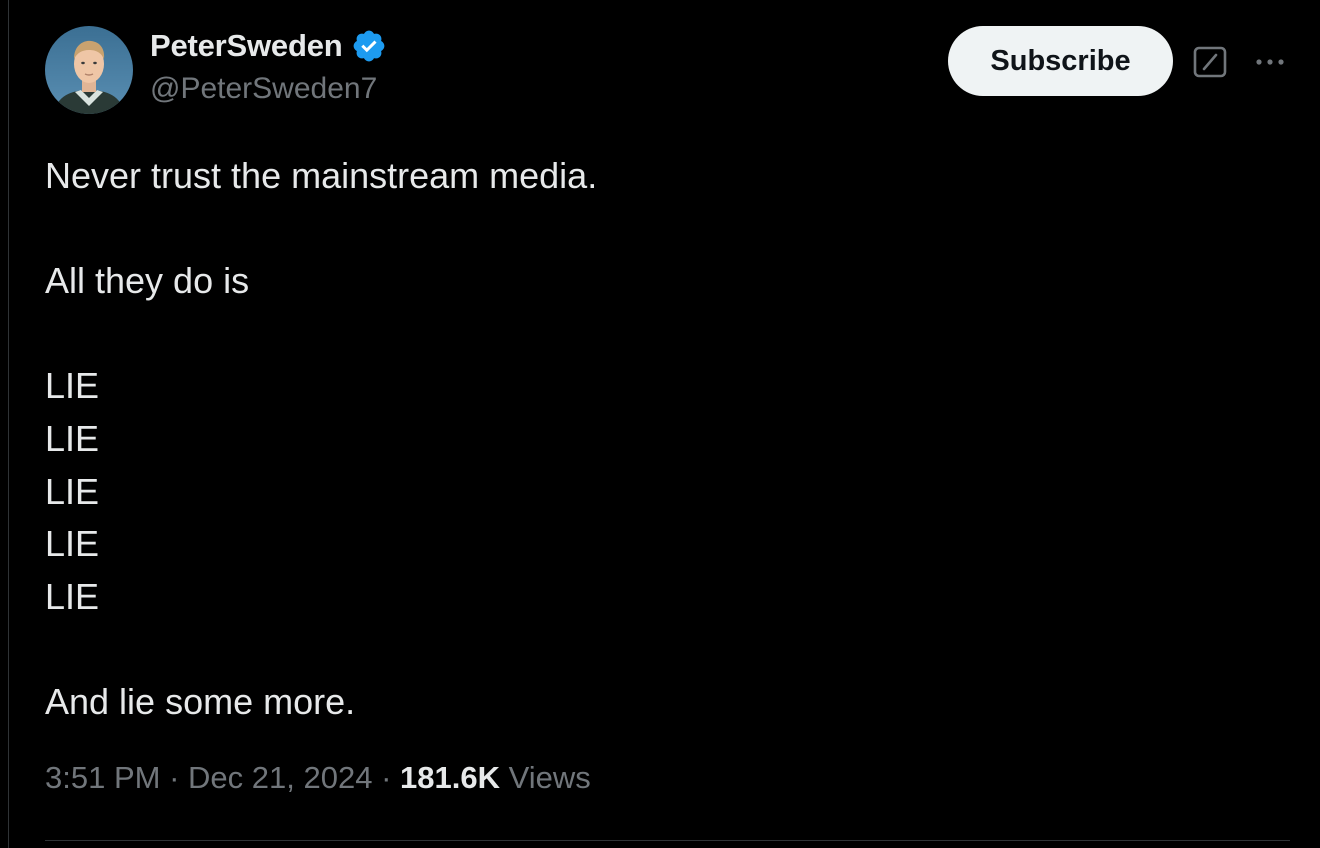 This screenshot has height=848, width=1320. I want to click on tweet-line: Never trust the mainstream media., so click(321, 175).